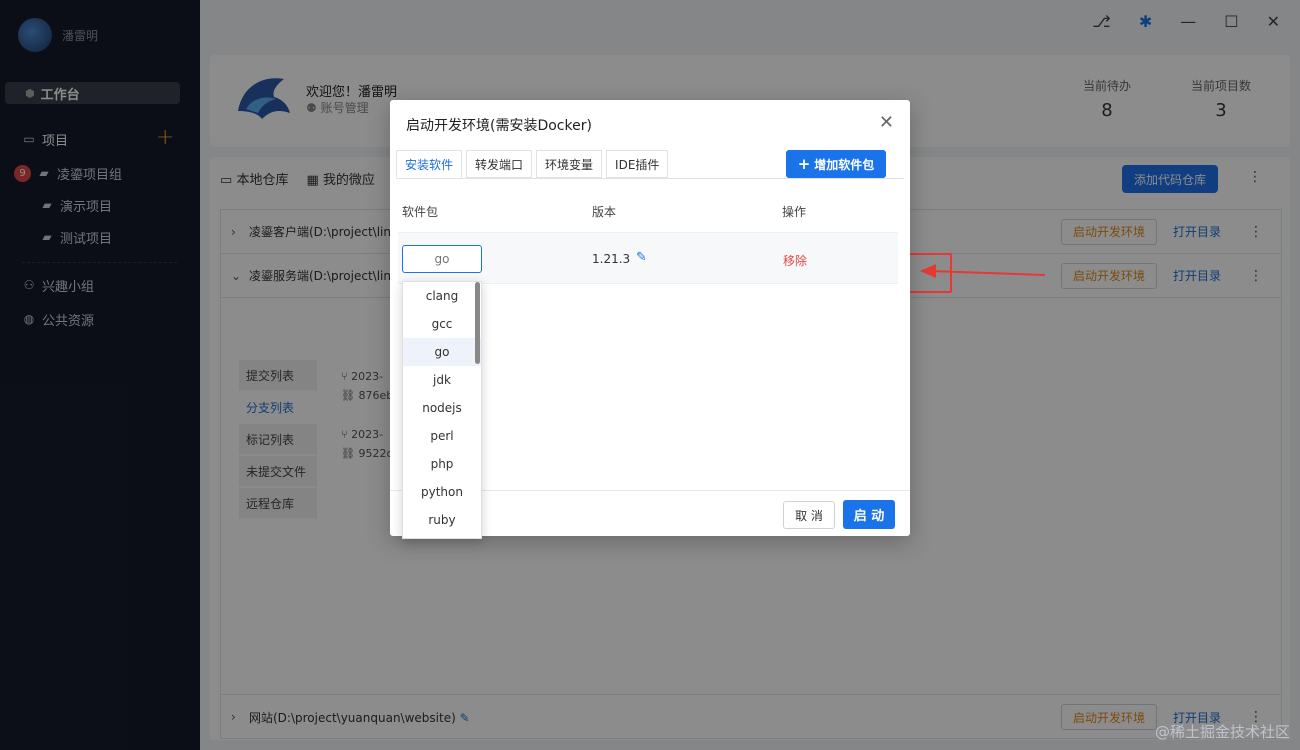  Describe the element at coordinates (794, 212) in the screenshot. I see `col-header-action: 操作` at that location.